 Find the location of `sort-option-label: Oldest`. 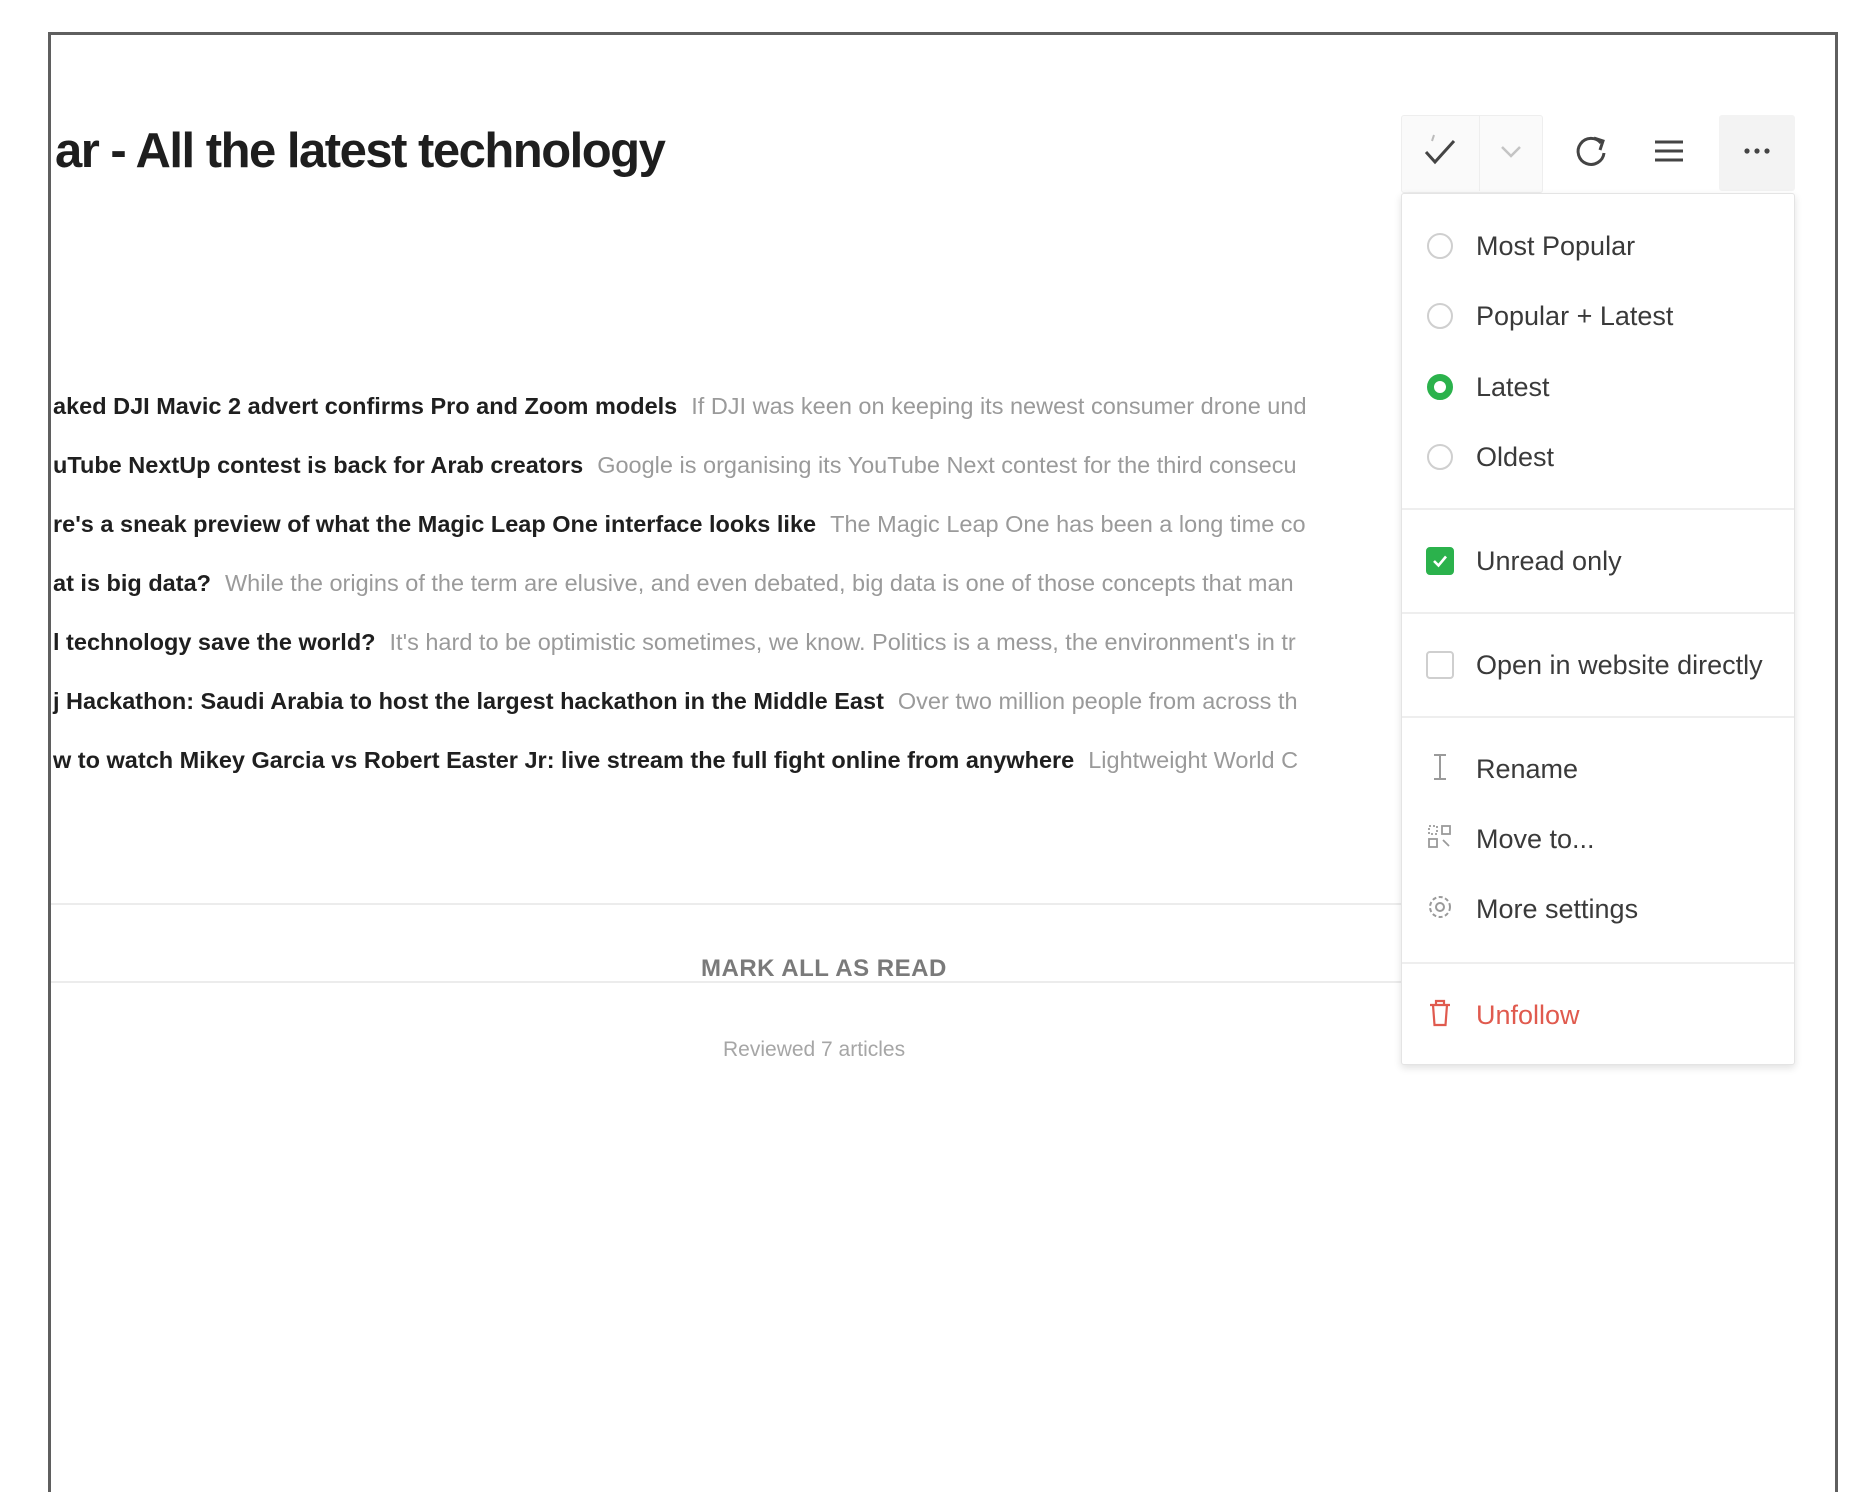

sort-option-label: Oldest is located at coordinates (1515, 456).